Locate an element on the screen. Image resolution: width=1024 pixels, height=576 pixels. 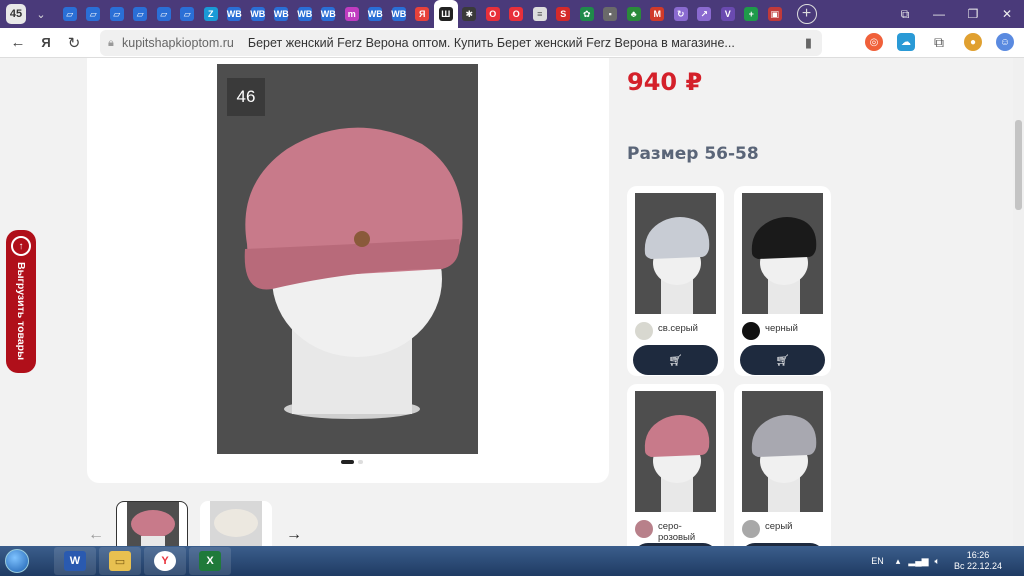
blue-swoosh-icon: ▱ is located at coordinates (93, 14).